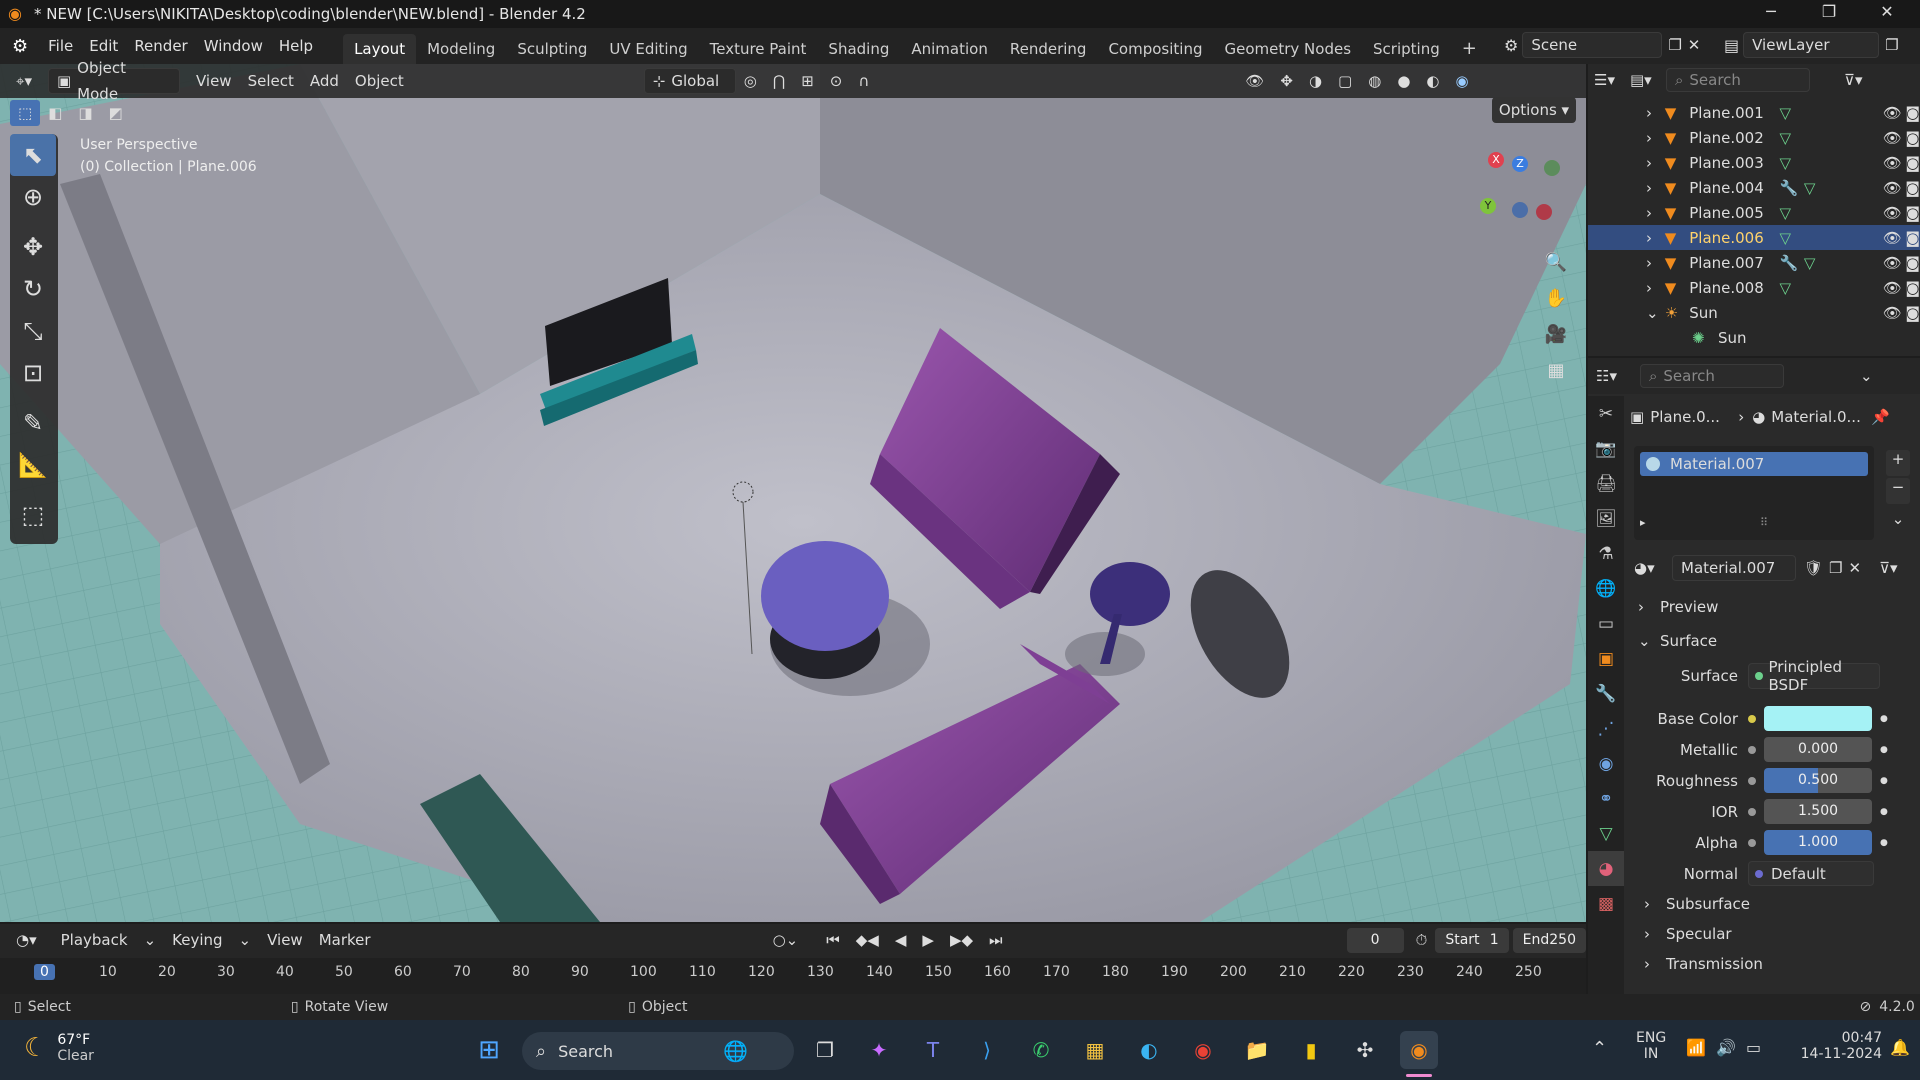 The image size is (1920, 1080). Describe the element at coordinates (658, 1051) in the screenshot. I see `taskbar-search: ⌕ Search 🌐` at that location.